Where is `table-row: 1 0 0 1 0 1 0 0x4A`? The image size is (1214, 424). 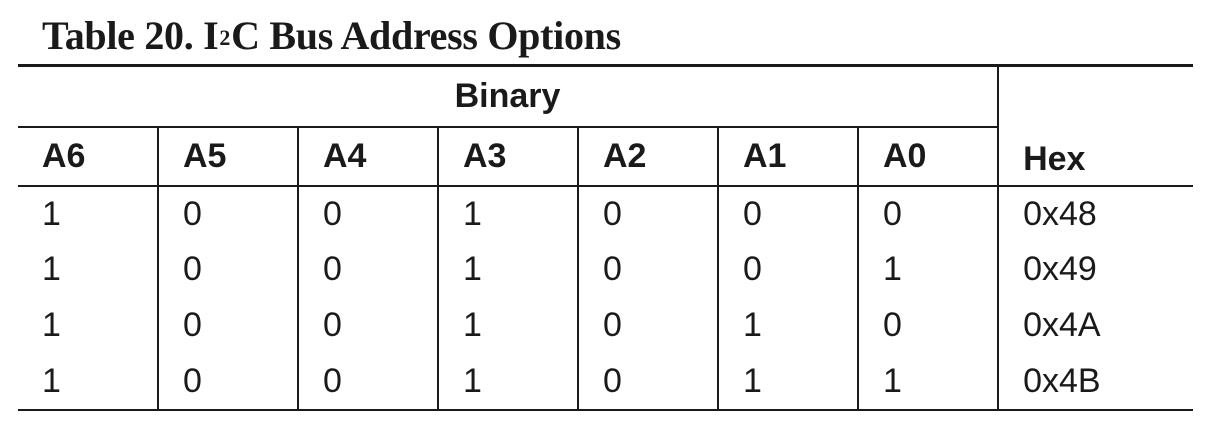 table-row: 1 0 0 1 0 1 0 0x4A is located at coordinates (606, 325).